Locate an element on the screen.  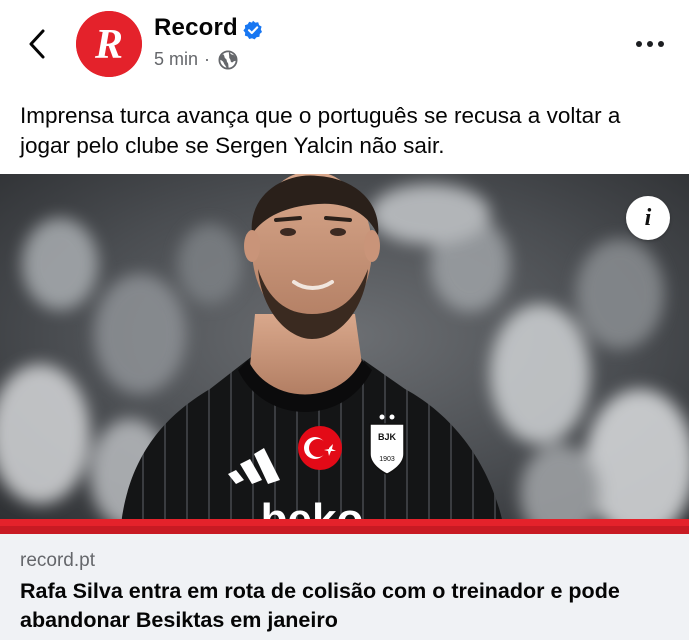
post-meta: 5 min · is located at coordinates (196, 59).